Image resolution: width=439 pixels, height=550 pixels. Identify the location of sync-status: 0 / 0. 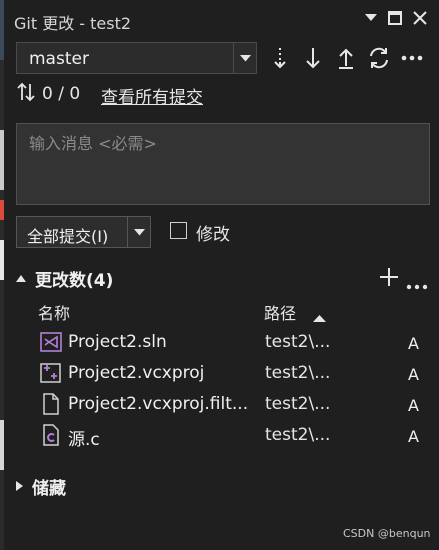
(48, 94).